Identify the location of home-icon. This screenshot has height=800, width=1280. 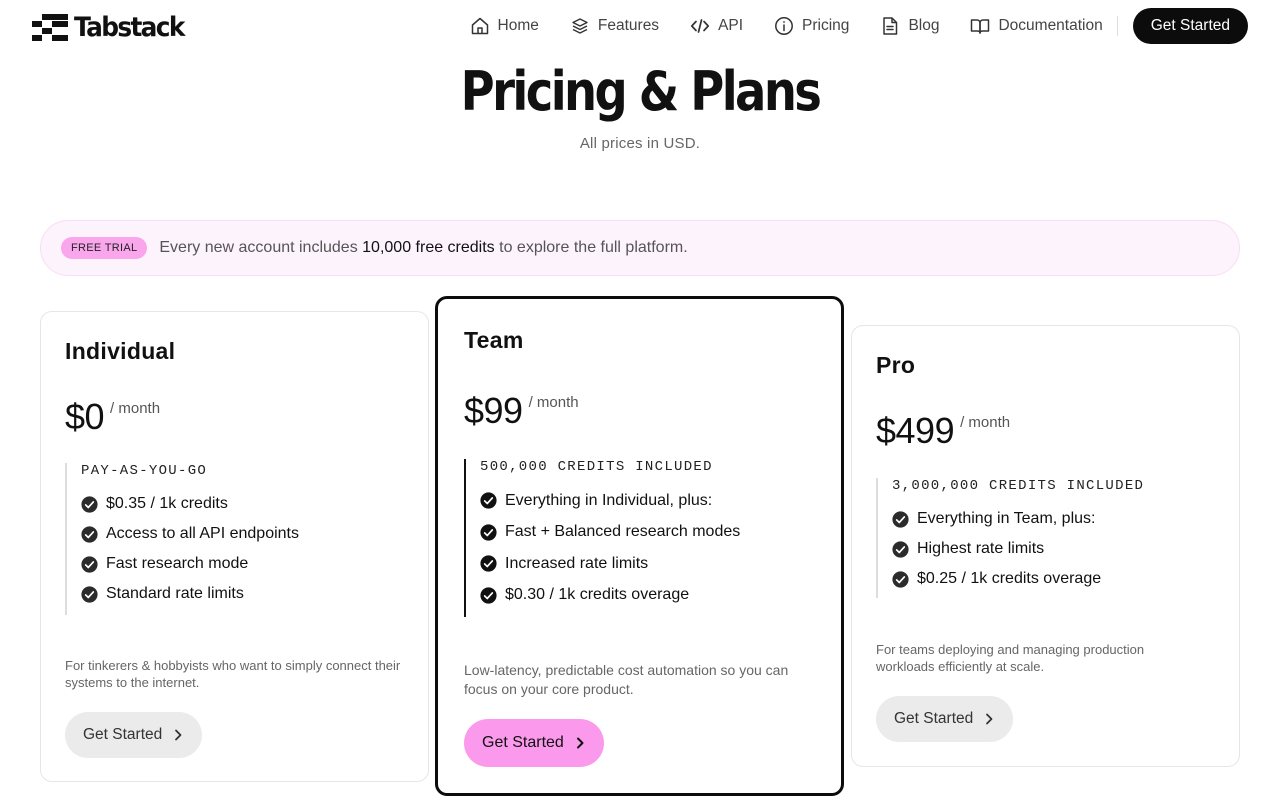
(479, 26).